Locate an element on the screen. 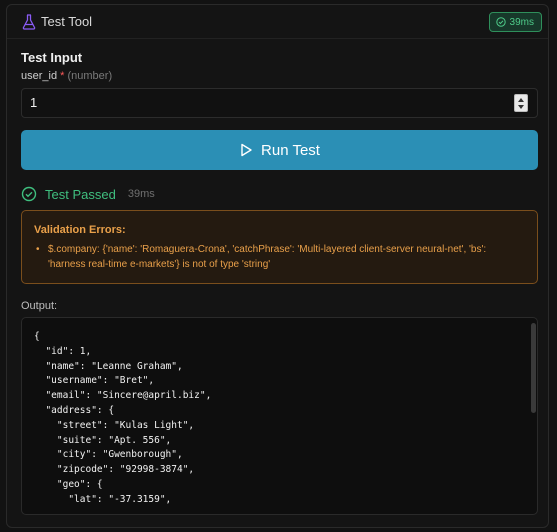  play-icon is located at coordinates (246, 150).